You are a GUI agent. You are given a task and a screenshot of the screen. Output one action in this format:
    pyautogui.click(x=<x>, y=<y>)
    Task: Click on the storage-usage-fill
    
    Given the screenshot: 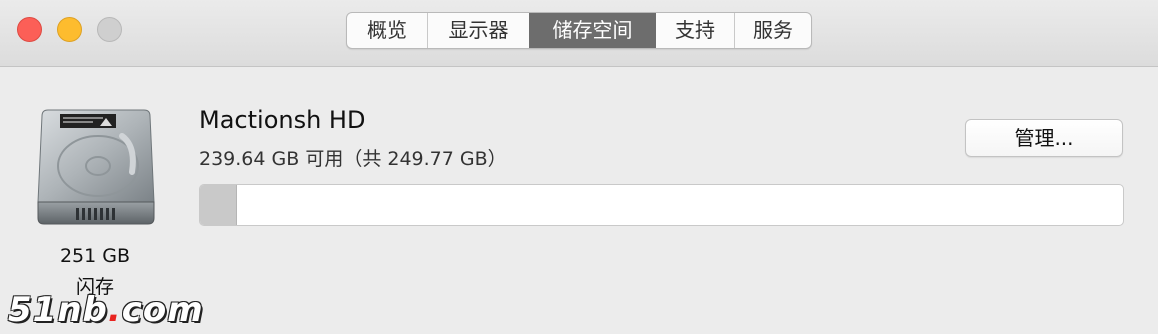 What is the action you would take?
    pyautogui.click(x=218, y=205)
    